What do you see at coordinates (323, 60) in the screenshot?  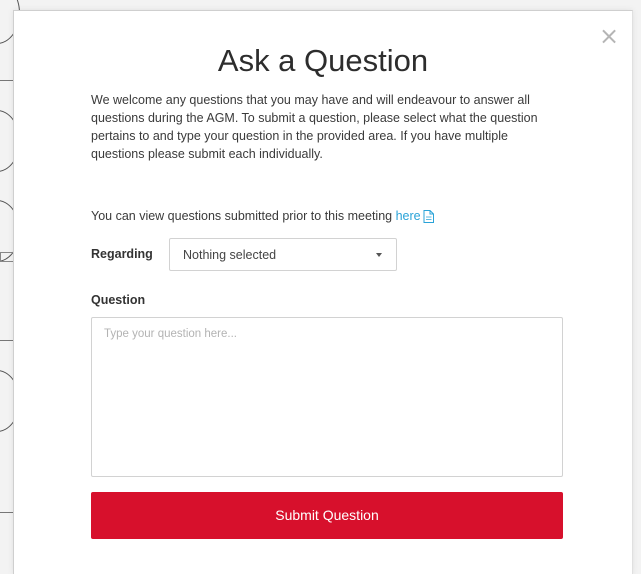 I see `modal-title: Ask a Question` at bounding box center [323, 60].